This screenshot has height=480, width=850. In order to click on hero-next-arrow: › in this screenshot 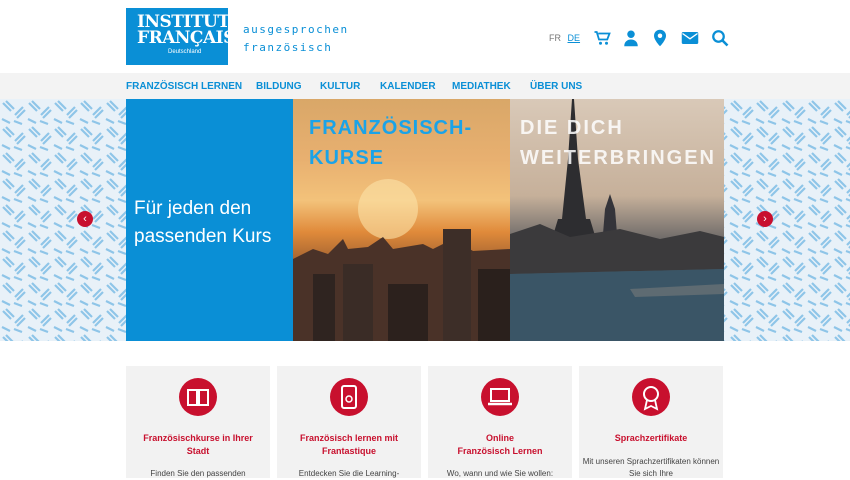, I will do `click(765, 219)`.